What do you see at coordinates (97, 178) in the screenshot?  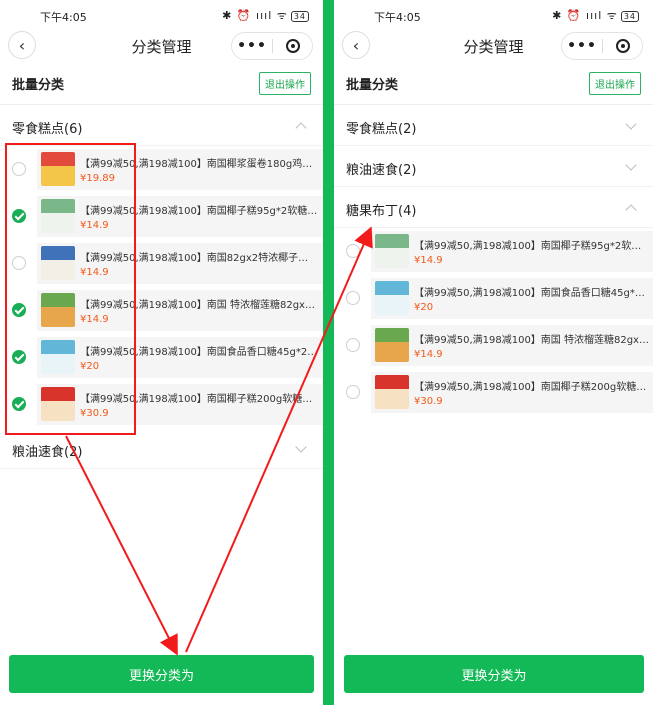 I see `product-price: ¥19.89` at bounding box center [97, 178].